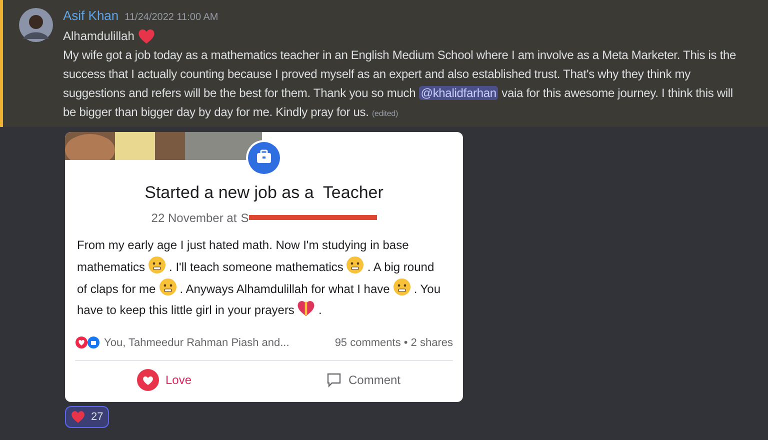 This screenshot has height=440, width=768. Describe the element at coordinates (264, 158) in the screenshot. I see `briefcase-icon` at that location.